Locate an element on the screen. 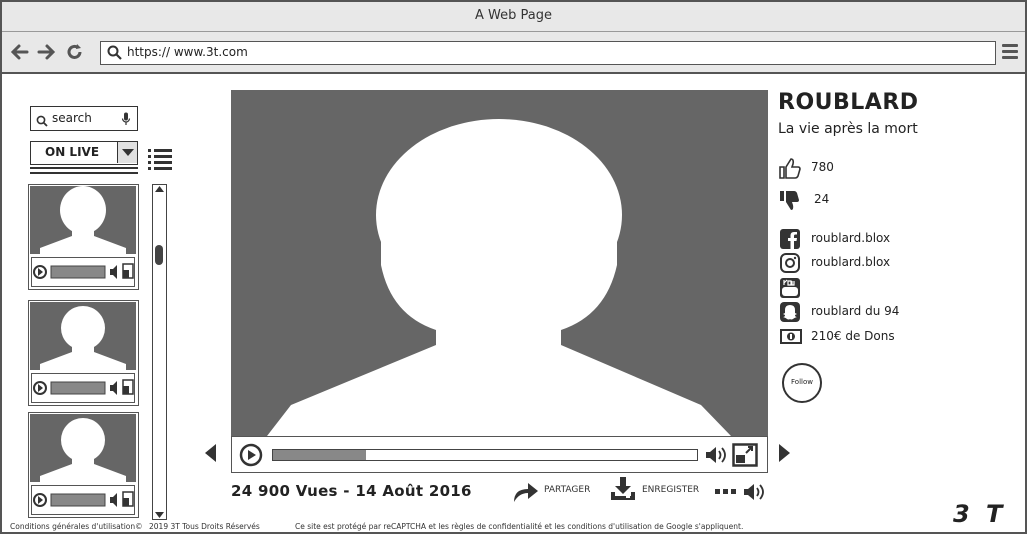 This screenshot has width=1027, height=534. chevron-down-icon is located at coordinates (127, 152).